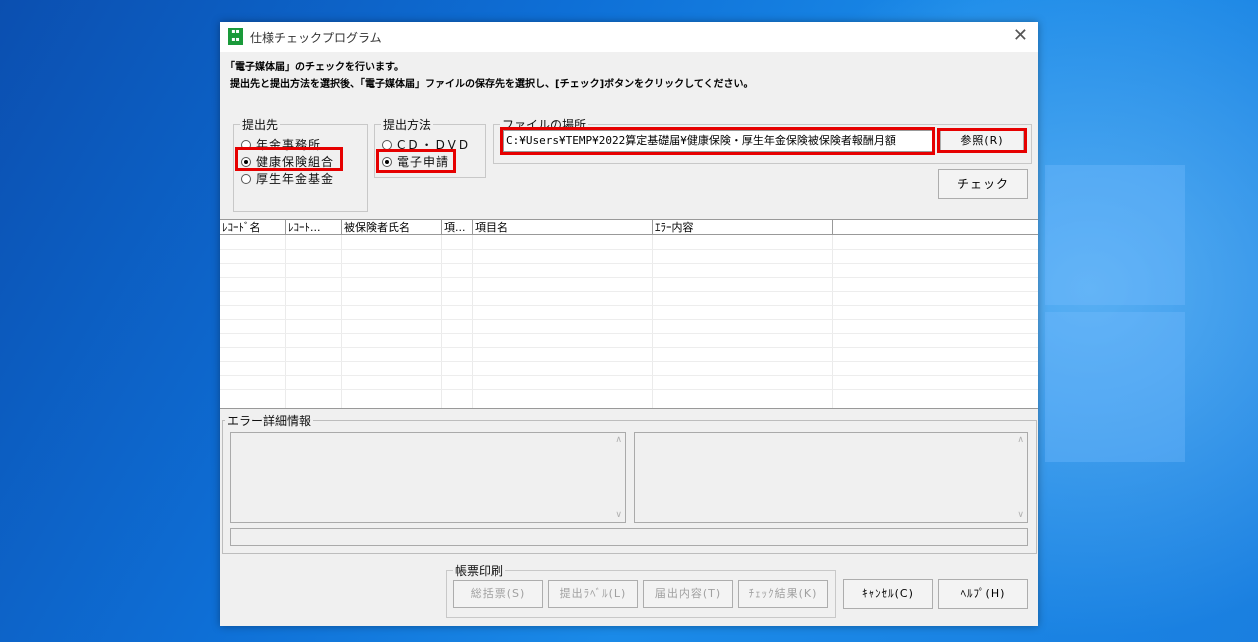 This screenshot has width=1258, height=642. Describe the element at coordinates (253, 227) in the screenshot. I see `grid-header-record-name: ﾚｺｰﾄﾞ名` at that location.